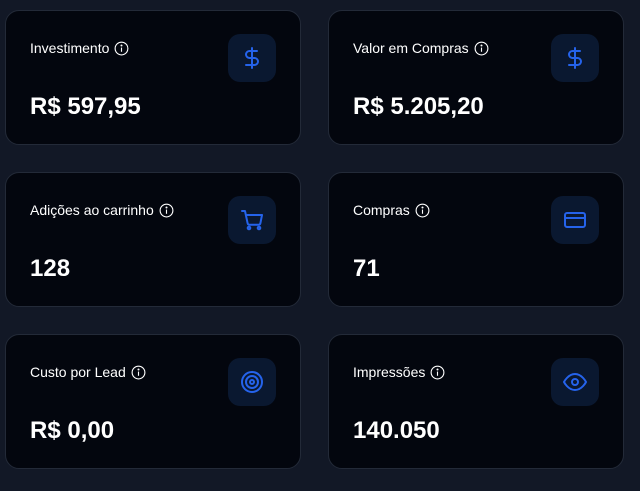 Image resolution: width=640 pixels, height=491 pixels. Describe the element at coordinates (92, 210) in the screenshot. I see `metric-label-text: Adições ao carrinho` at that location.